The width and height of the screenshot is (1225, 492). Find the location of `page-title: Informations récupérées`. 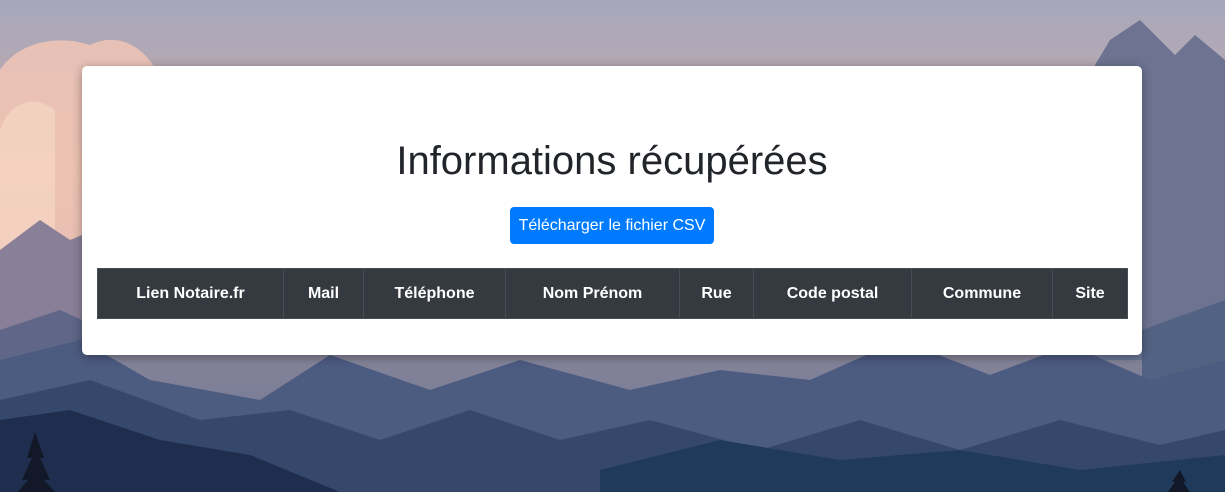

page-title: Informations récupérées is located at coordinates (612, 161).